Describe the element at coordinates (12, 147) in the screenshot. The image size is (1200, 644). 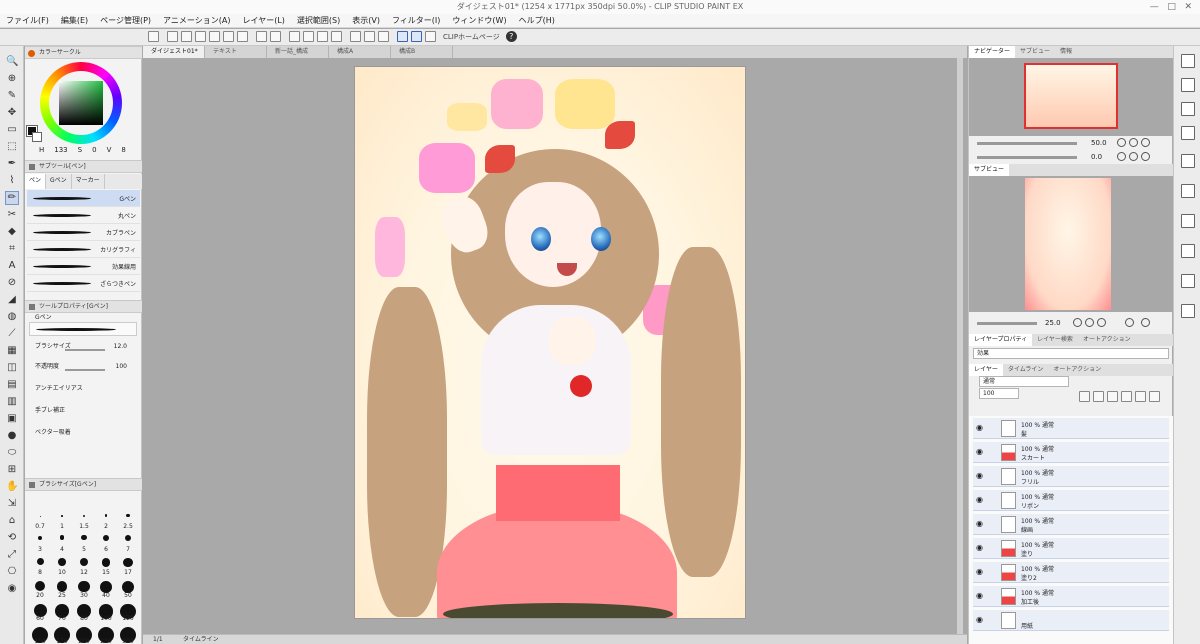
I see `auto-select-tool-icon: ⬚` at that location.